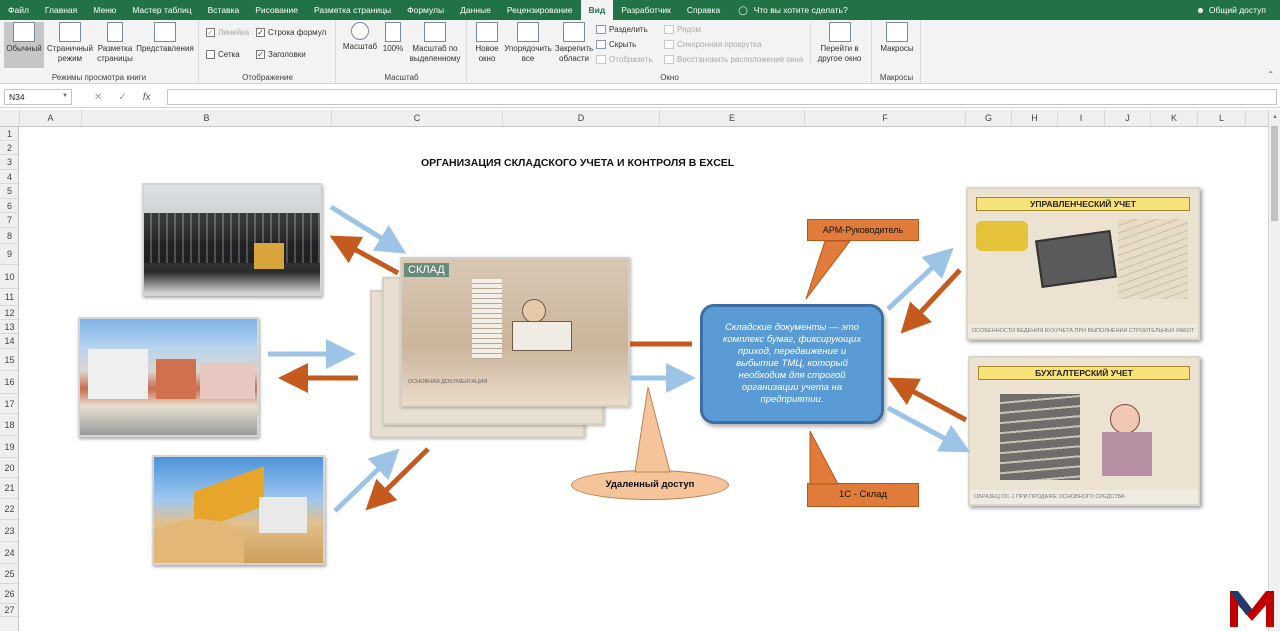 The width and height of the screenshot is (1280, 631). I want to click on row-header: 1, so click(9, 134).